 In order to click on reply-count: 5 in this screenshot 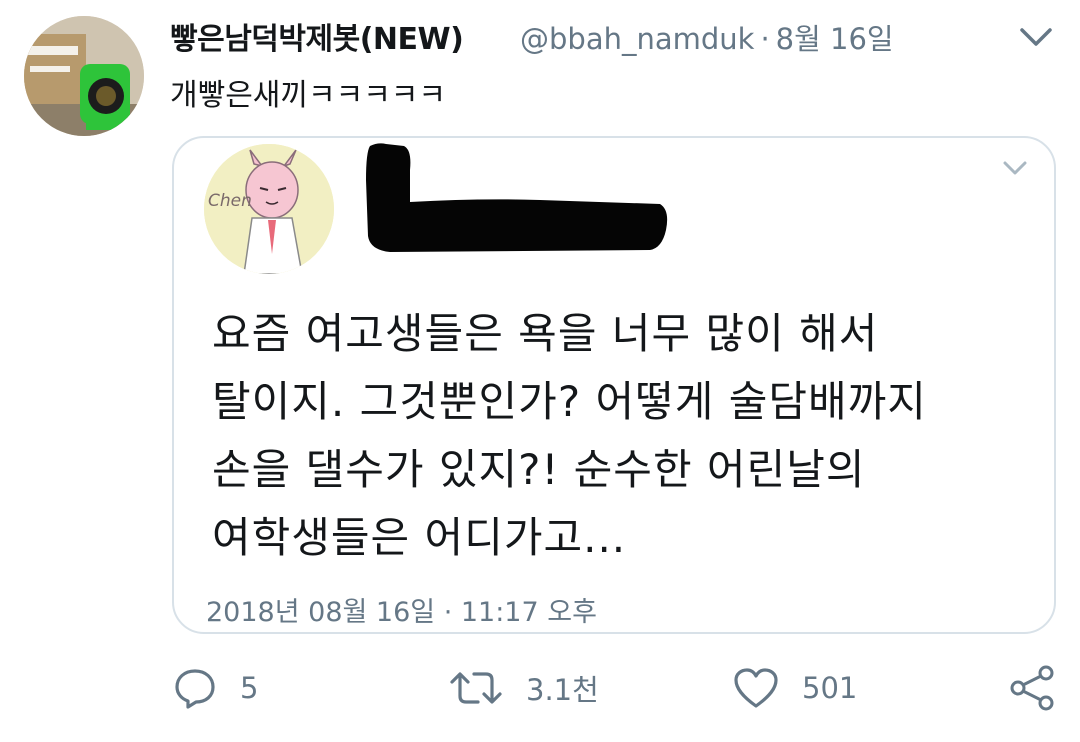, I will do `click(249, 688)`.